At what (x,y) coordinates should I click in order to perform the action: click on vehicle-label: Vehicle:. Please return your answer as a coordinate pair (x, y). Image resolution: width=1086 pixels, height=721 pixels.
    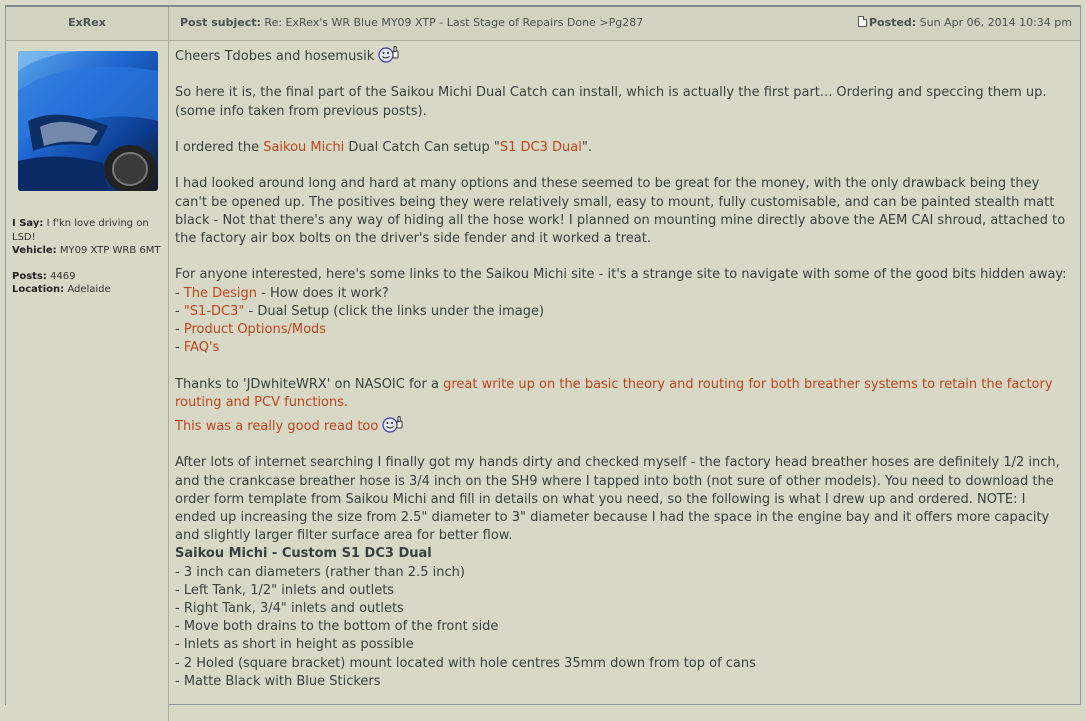
    Looking at the image, I should click on (34, 250).